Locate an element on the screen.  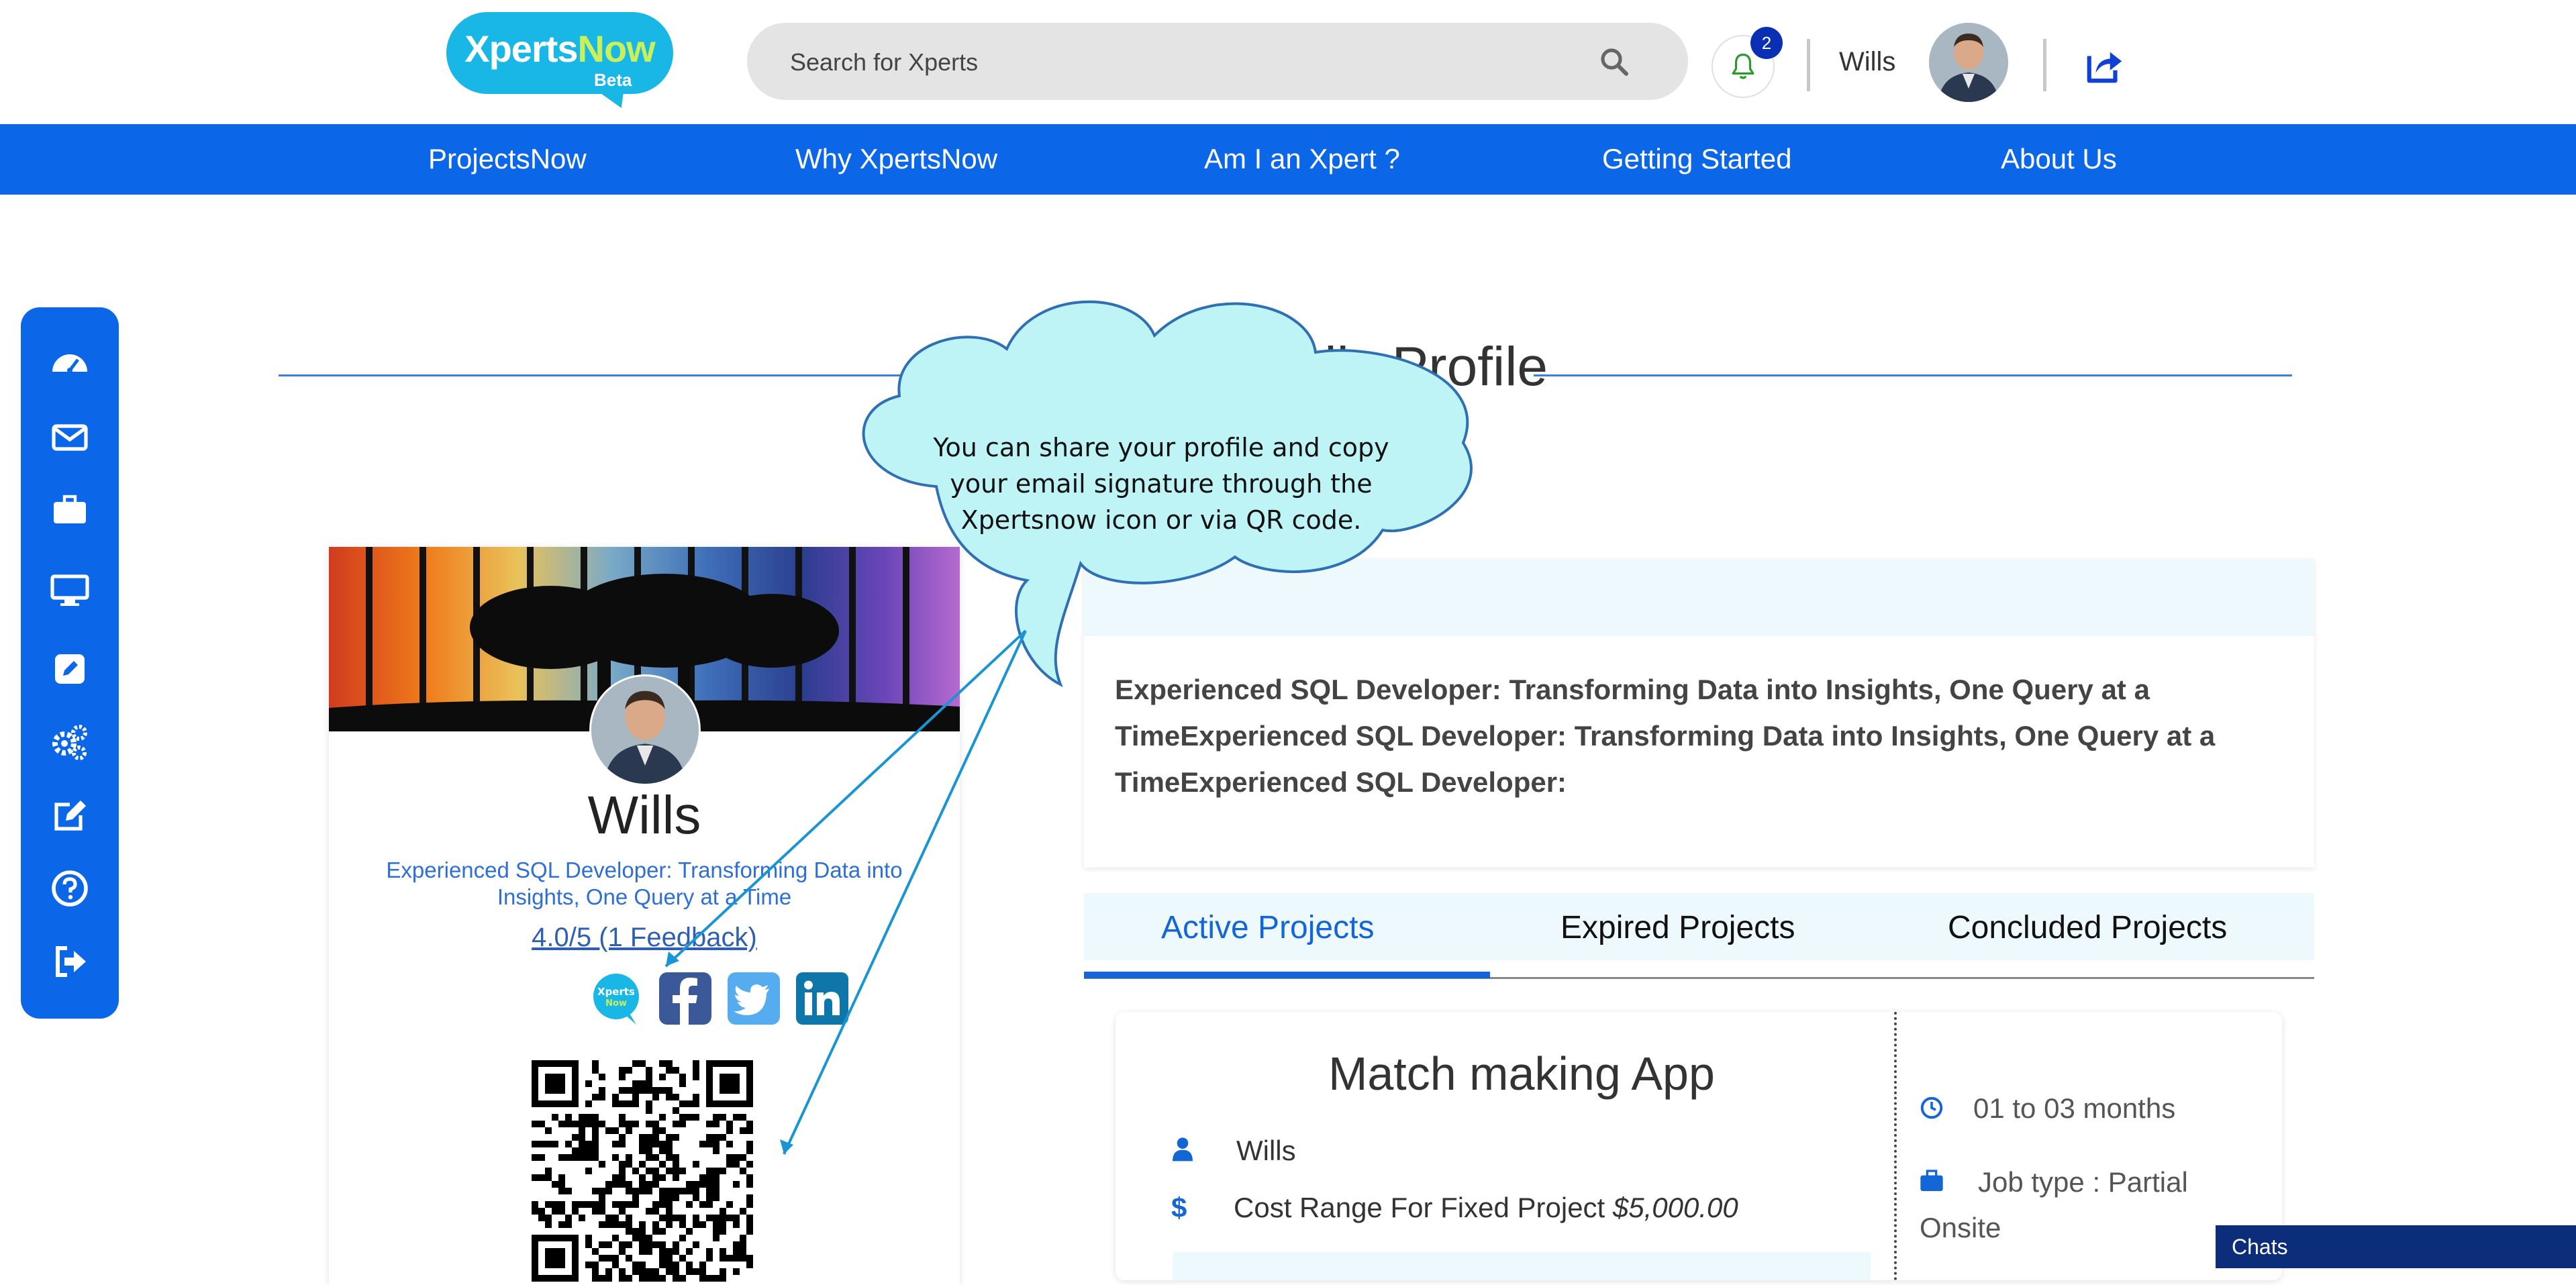
share-twitter-button is located at coordinates (753, 998).